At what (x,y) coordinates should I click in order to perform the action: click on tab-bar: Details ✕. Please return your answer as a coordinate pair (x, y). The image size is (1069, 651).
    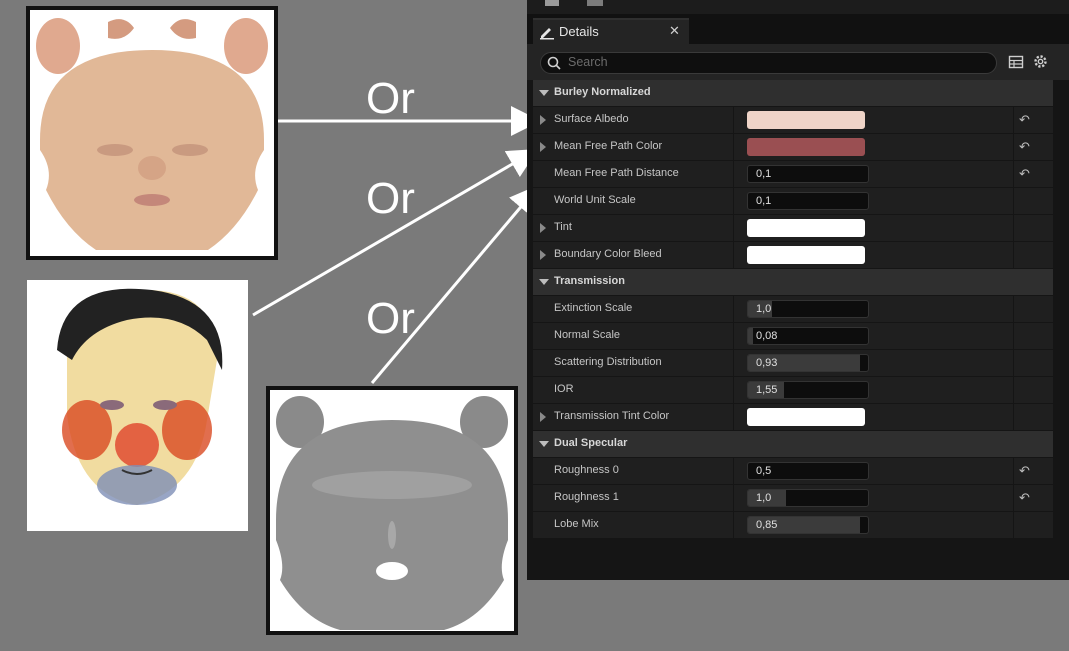
    Looking at the image, I should click on (798, 29).